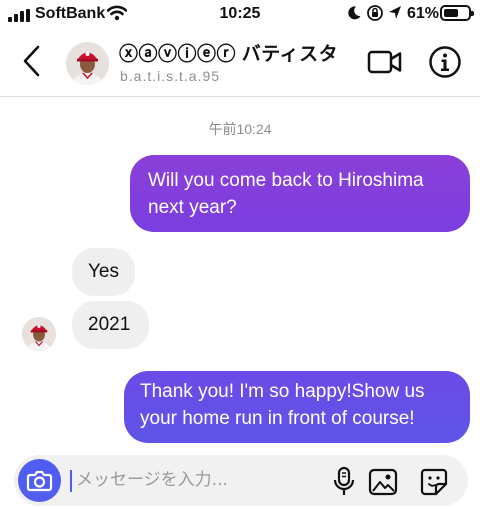 The height and width of the screenshot is (509, 480). Describe the element at coordinates (395, 12) in the screenshot. I see `location-icon` at that location.